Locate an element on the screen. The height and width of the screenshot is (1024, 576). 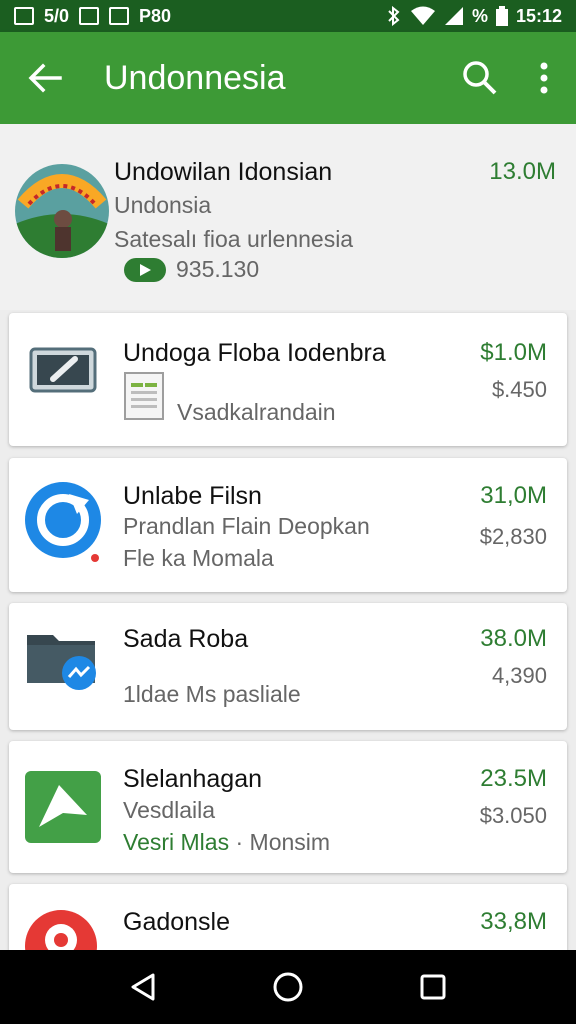
nav-home-icon is located at coordinates (288, 987).